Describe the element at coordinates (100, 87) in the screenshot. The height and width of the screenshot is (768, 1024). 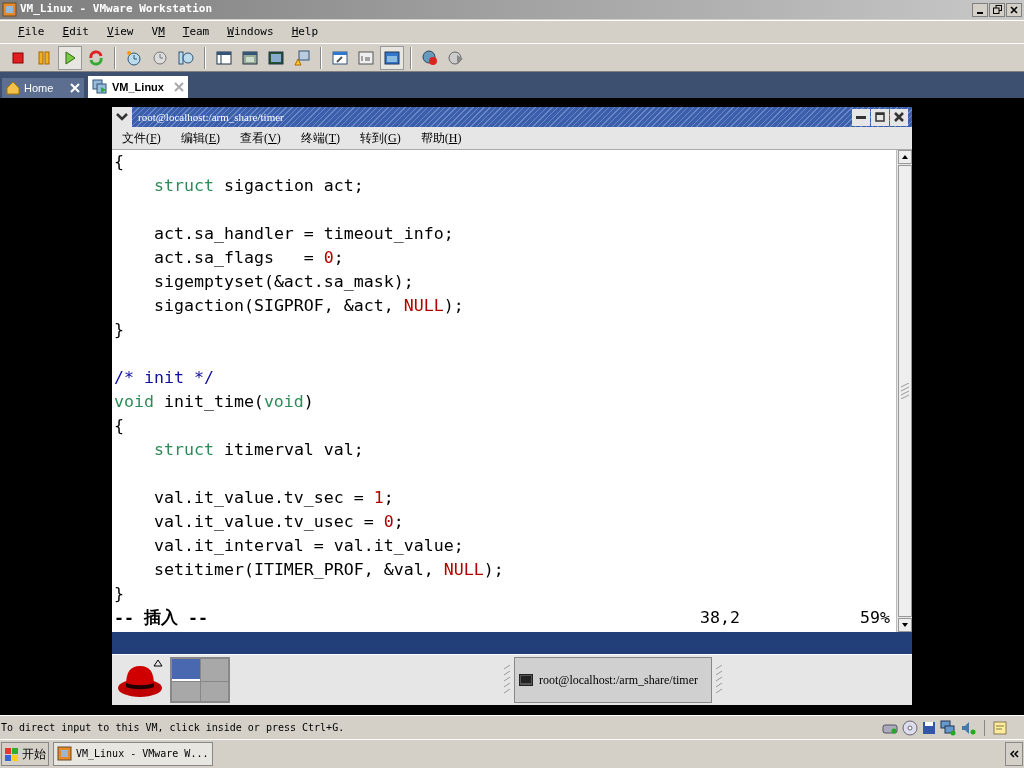
I see `vm-icon` at that location.